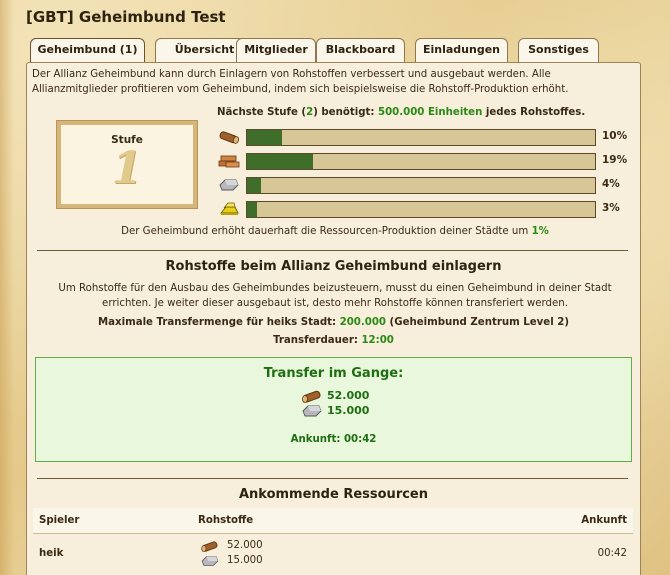 This screenshot has height=575, width=670. I want to click on window-title: [GBT] Geheimbund Test, so click(126, 17).